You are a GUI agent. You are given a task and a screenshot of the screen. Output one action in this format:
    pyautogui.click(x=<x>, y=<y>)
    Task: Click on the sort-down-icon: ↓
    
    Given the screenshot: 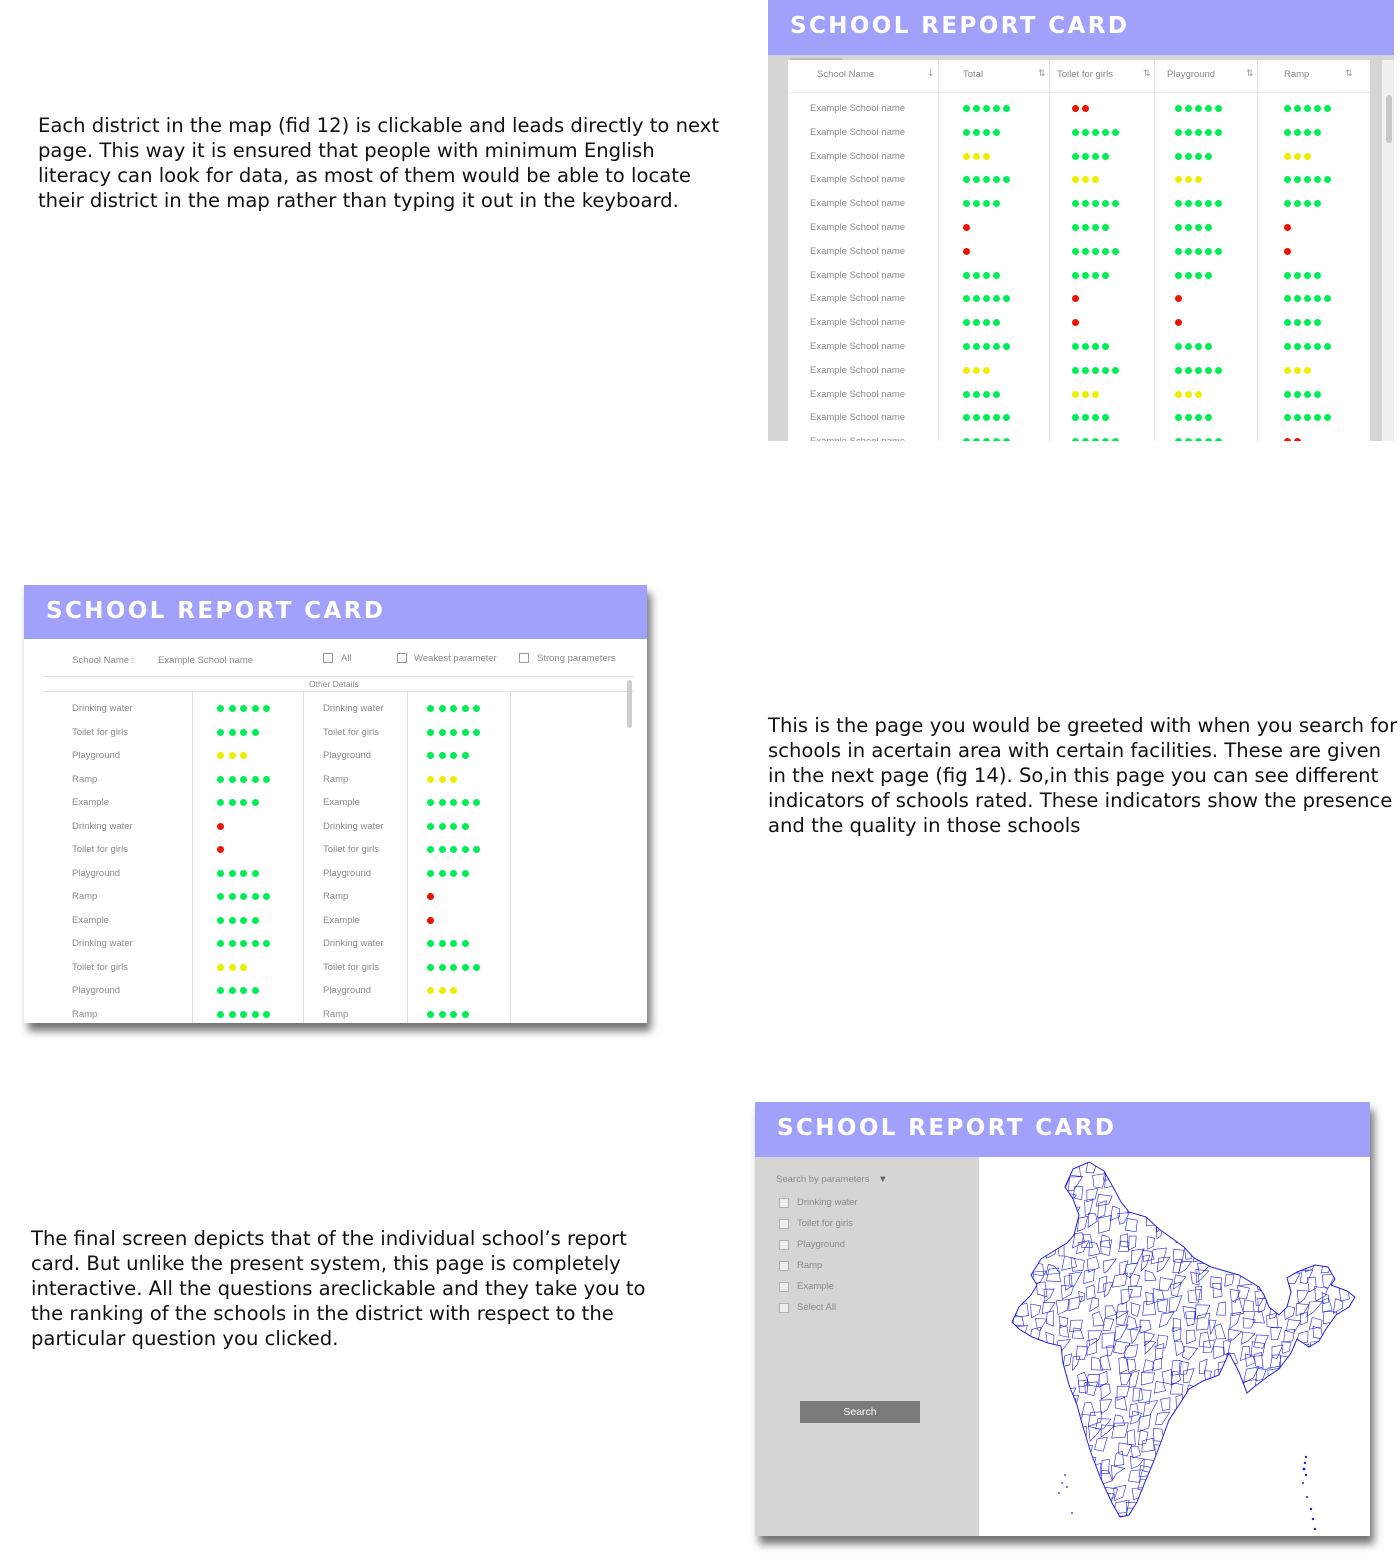 What is the action you would take?
    pyautogui.click(x=931, y=74)
    